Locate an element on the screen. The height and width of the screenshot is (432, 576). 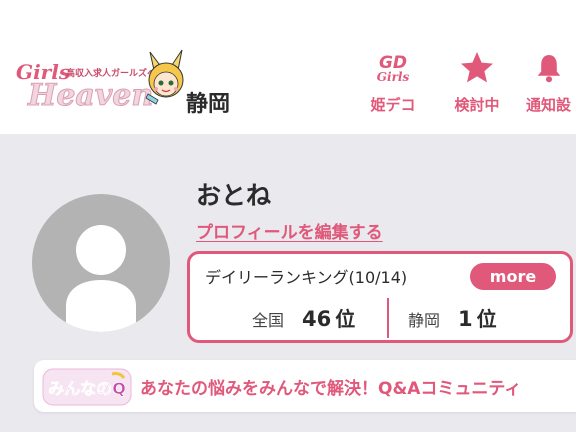
nav-hime-deco: GD Girls 姫デコ is located at coordinates (393, 85).